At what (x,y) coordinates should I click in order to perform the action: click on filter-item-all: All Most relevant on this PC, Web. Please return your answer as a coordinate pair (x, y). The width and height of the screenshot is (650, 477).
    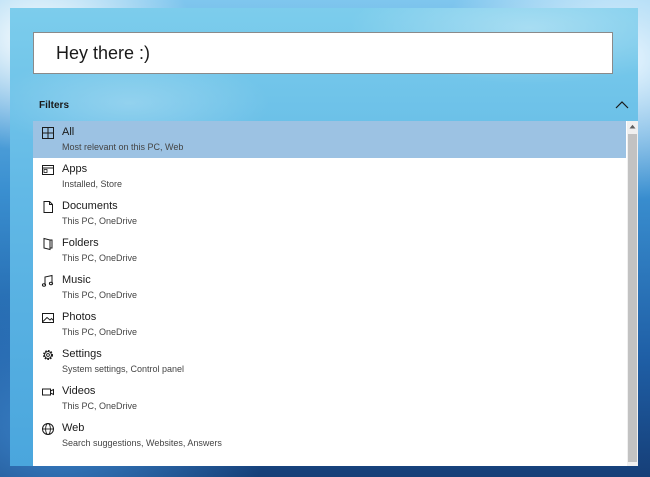
    Looking at the image, I should click on (329, 139).